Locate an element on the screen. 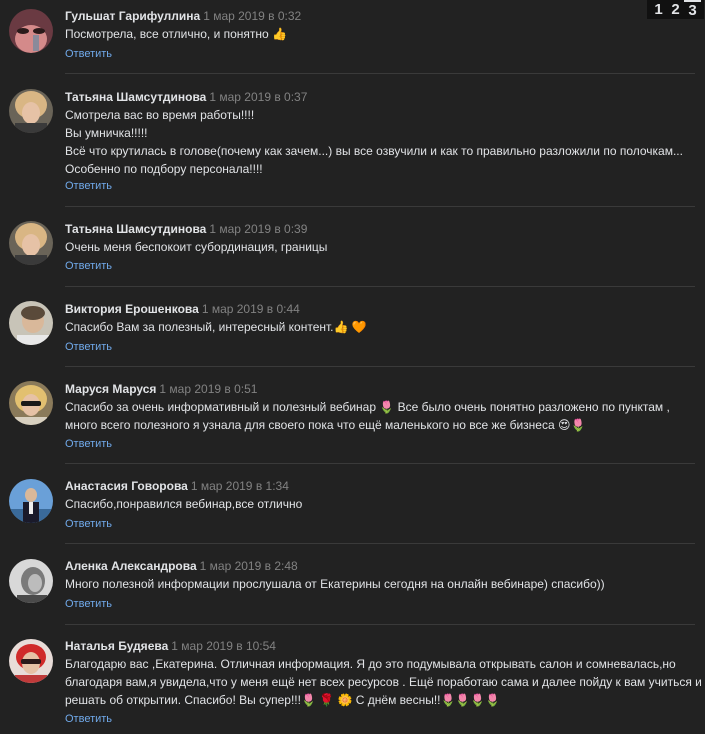  comment-author: Маруся Маруся is located at coordinates (110, 389).